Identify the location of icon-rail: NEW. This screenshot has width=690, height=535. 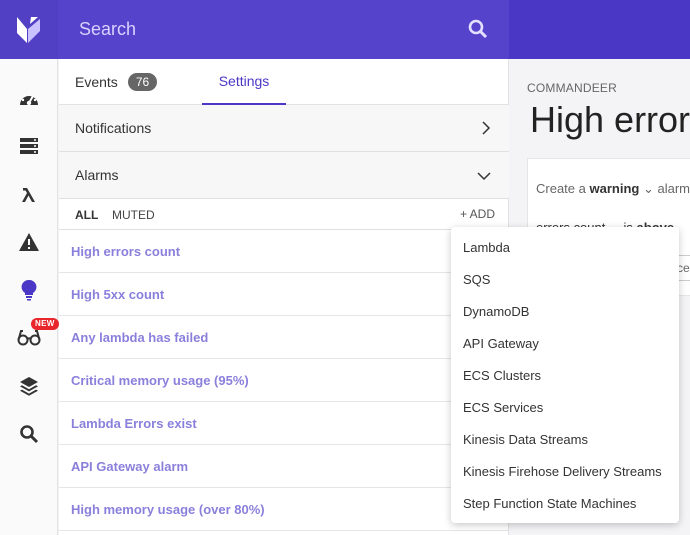
(29, 267).